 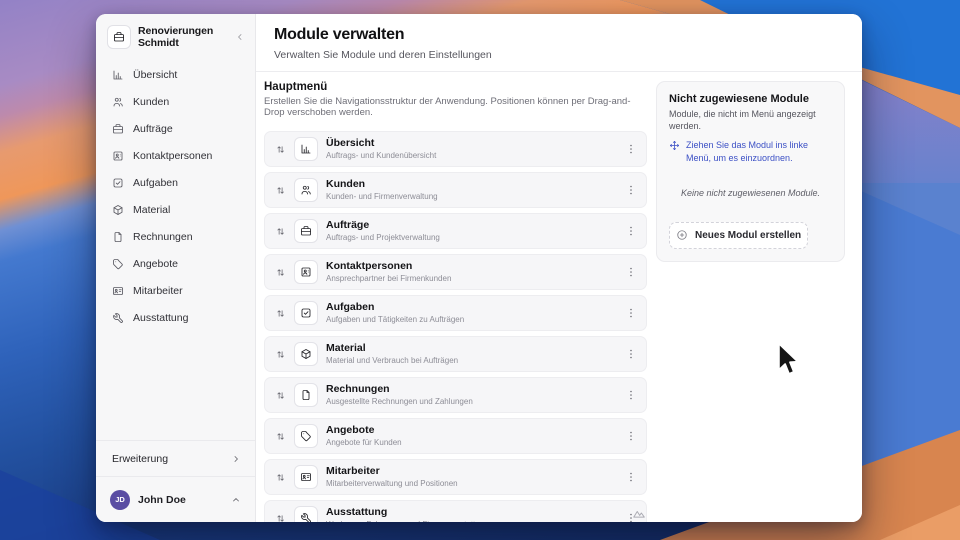 I want to click on module-subtitle: Material und Verbrauch bei Aufträgen, so click(x=392, y=360).